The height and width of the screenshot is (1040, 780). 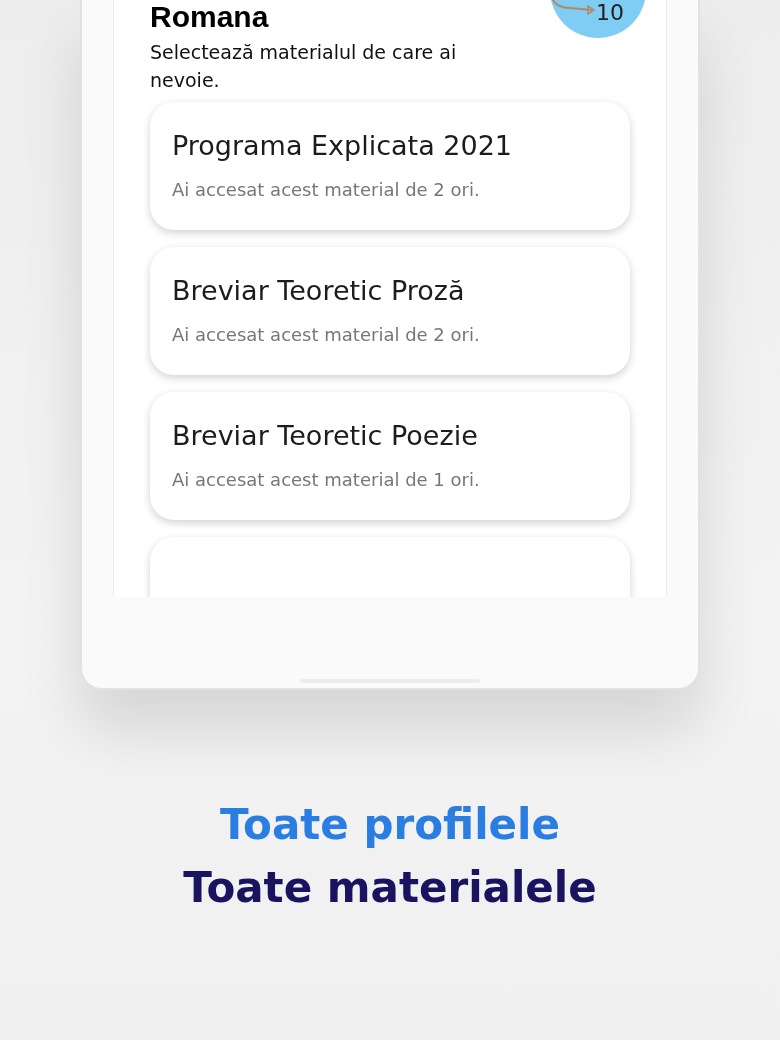 I want to click on page-title: Romana, so click(x=209, y=17).